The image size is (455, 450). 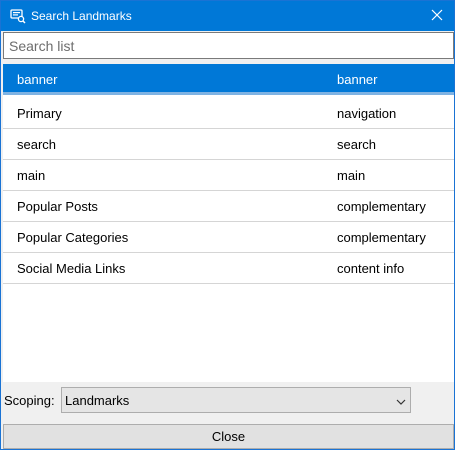 What do you see at coordinates (357, 79) in the screenshot?
I see `landmark-role: banner` at bounding box center [357, 79].